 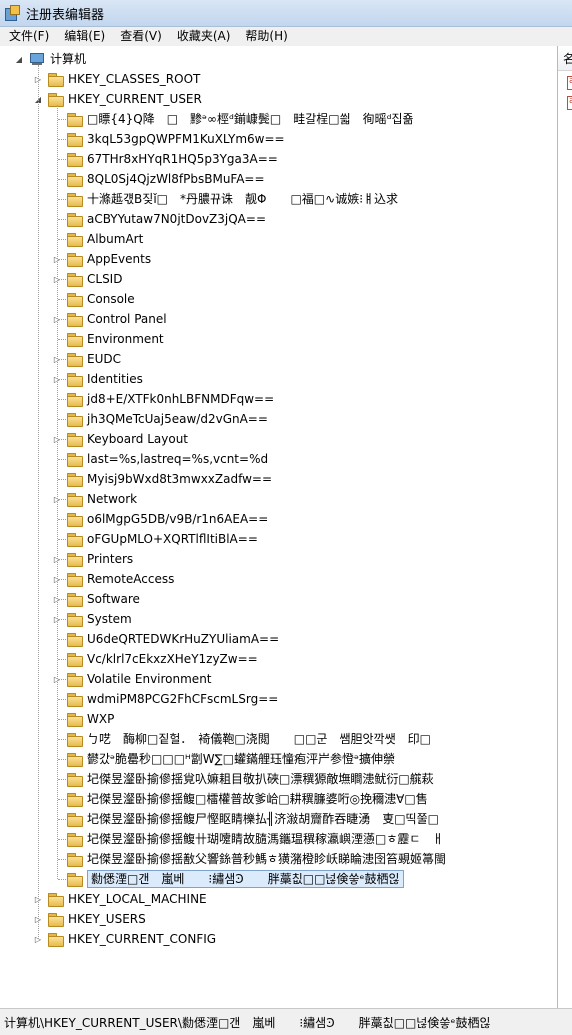 I want to click on tree-node-label: HKEY_LOCAL_MACHINE, so click(x=137, y=899).